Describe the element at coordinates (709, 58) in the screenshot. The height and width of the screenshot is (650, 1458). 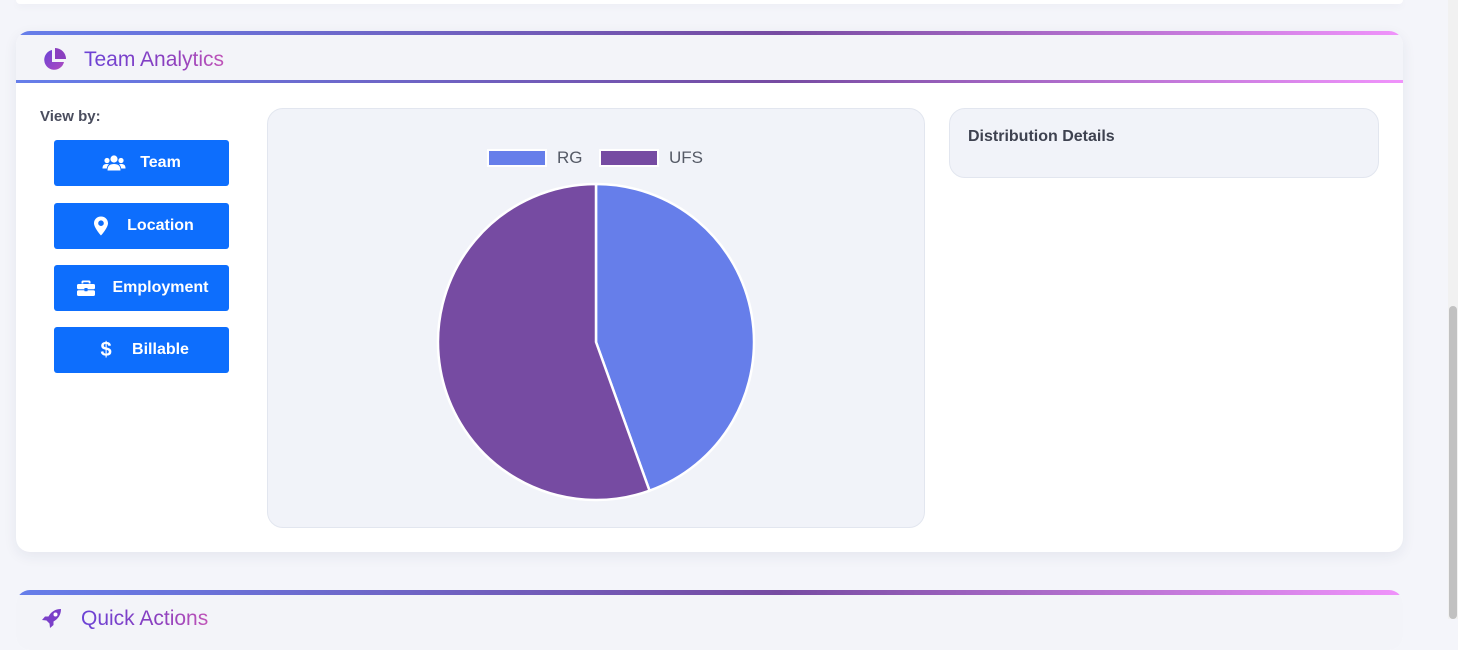
I see `card-header: Team Analytics` at that location.